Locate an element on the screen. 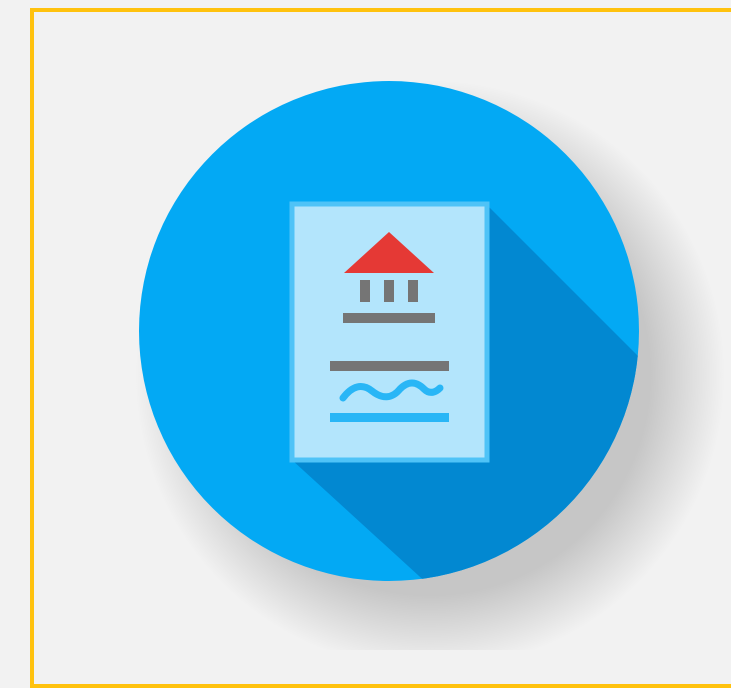 The image size is (731, 688). signature-line is located at coordinates (389, 417).